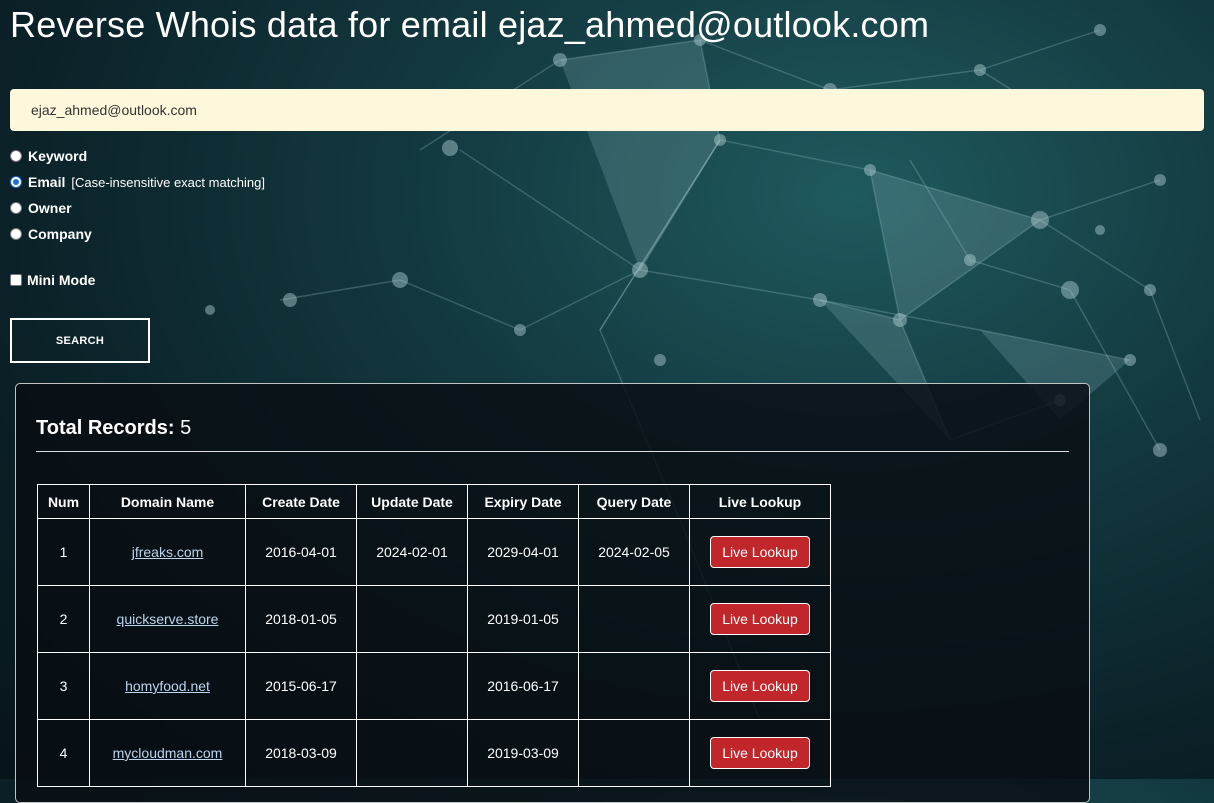  I want to click on radio-option-keyword: Keyword, so click(137, 156).